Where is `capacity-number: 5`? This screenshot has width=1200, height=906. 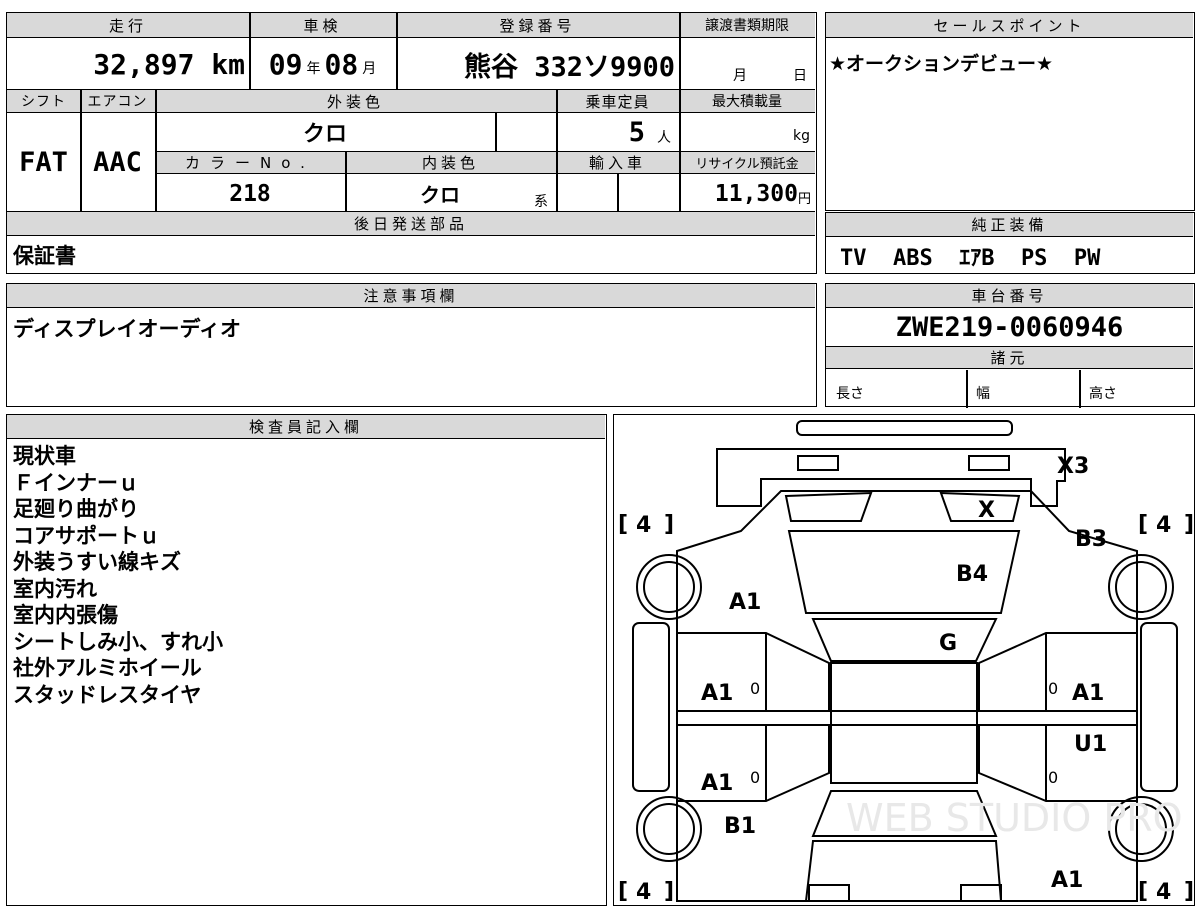 capacity-number: 5 is located at coordinates (636, 132).